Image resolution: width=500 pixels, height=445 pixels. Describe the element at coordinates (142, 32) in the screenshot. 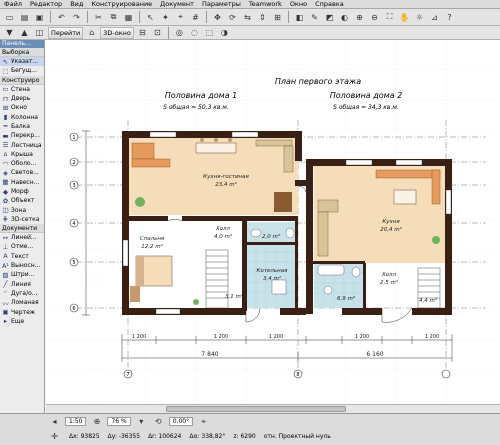

I see `section-icon: ⊟` at that location.